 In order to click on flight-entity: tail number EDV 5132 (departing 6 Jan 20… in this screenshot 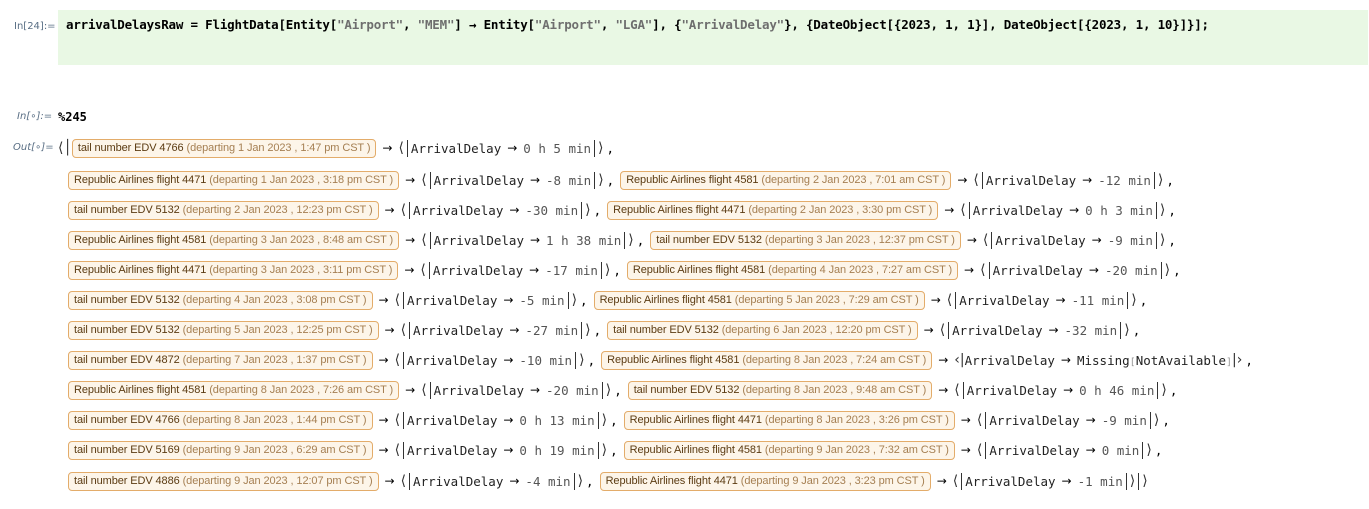, I will do `click(762, 330)`.